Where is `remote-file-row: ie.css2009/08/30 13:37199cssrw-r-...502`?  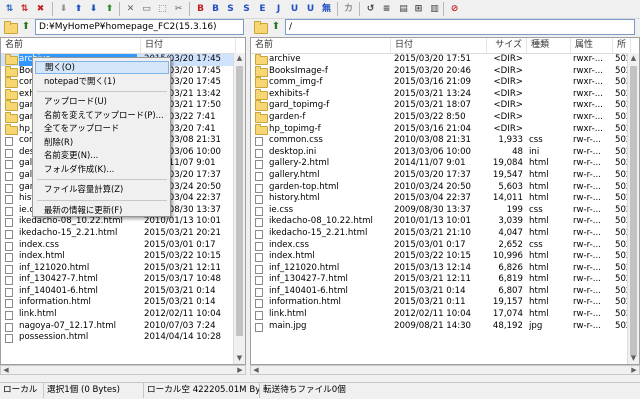
remote-file-row: ie.css2009/08/30 13:37199cssrw-r-...502 is located at coordinates (445, 211).